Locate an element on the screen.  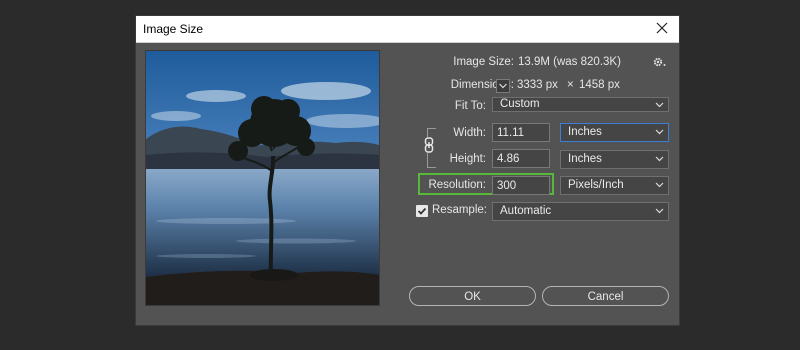
height-unit-select: Inches is located at coordinates (614, 159).